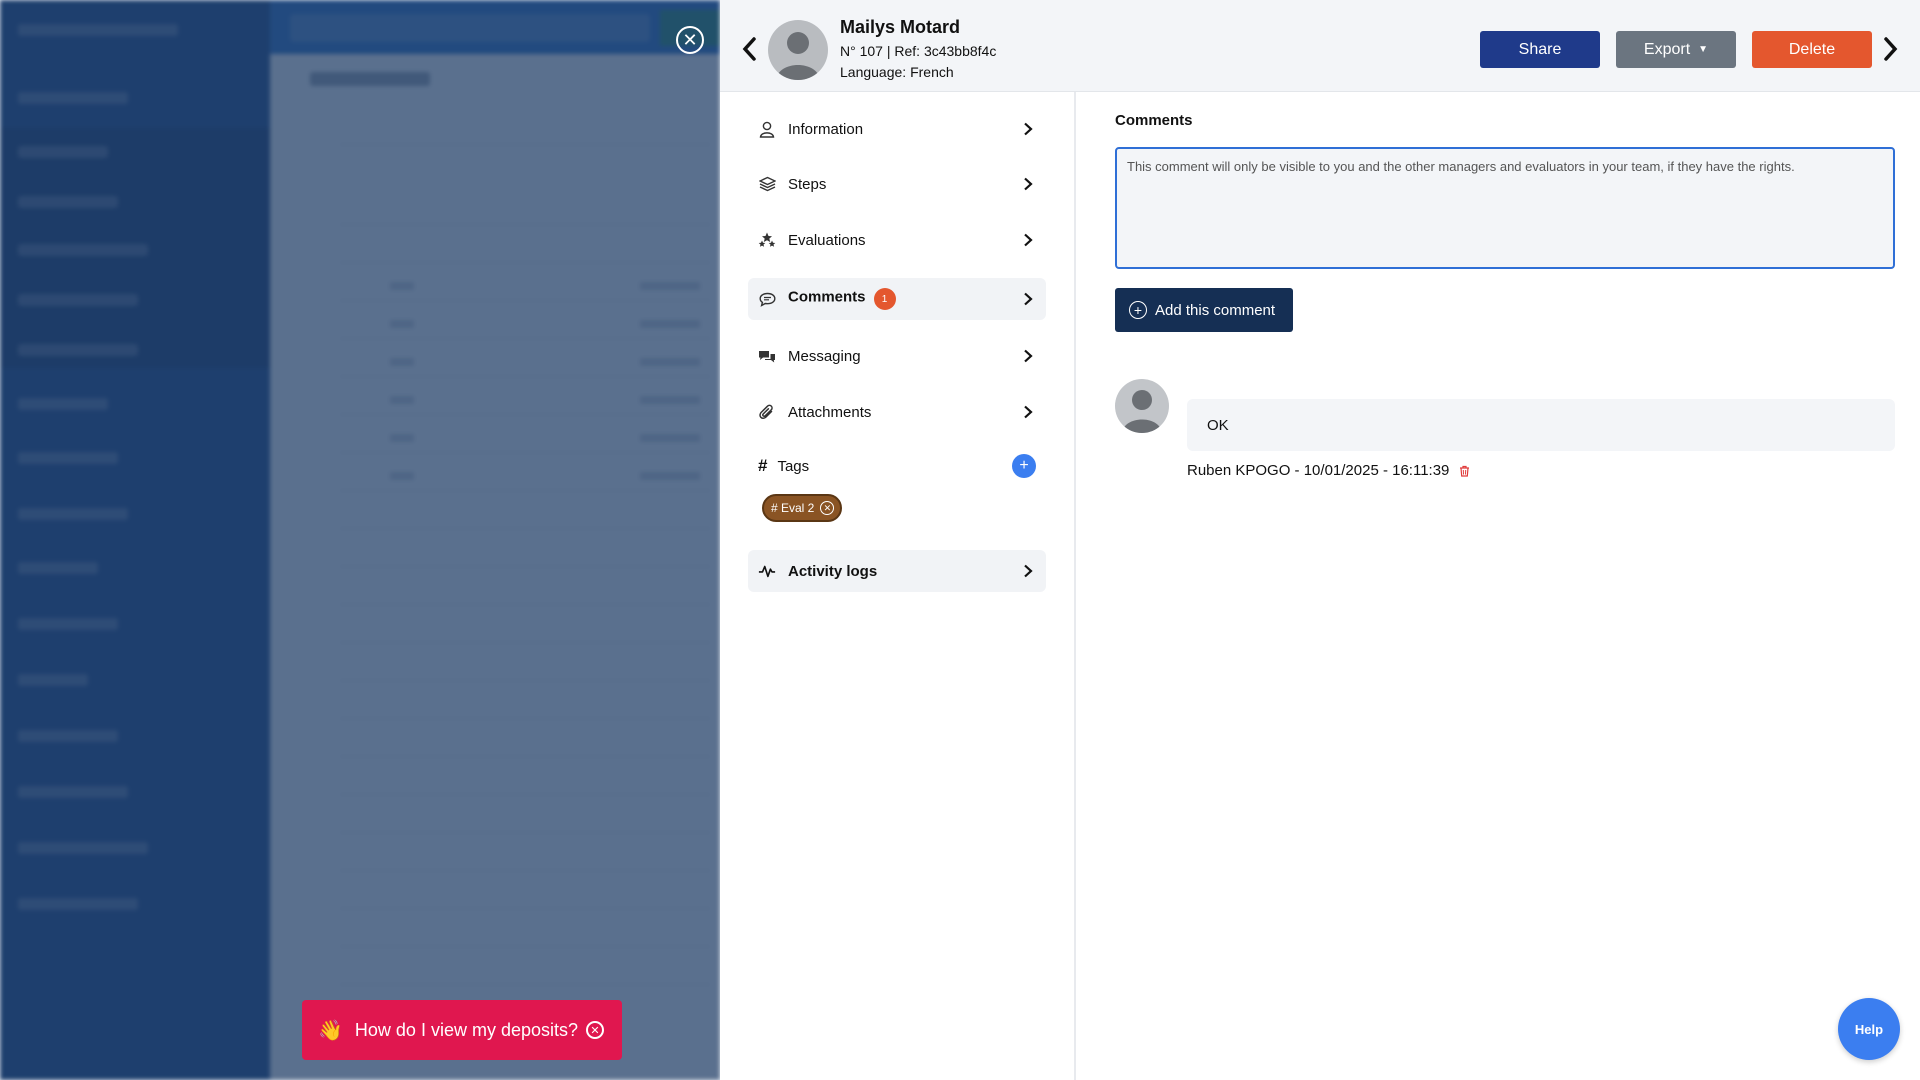 Image resolution: width=1920 pixels, height=1080 pixels. Describe the element at coordinates (330, 1030) in the screenshot. I see `wave-icon: 👋` at that location.